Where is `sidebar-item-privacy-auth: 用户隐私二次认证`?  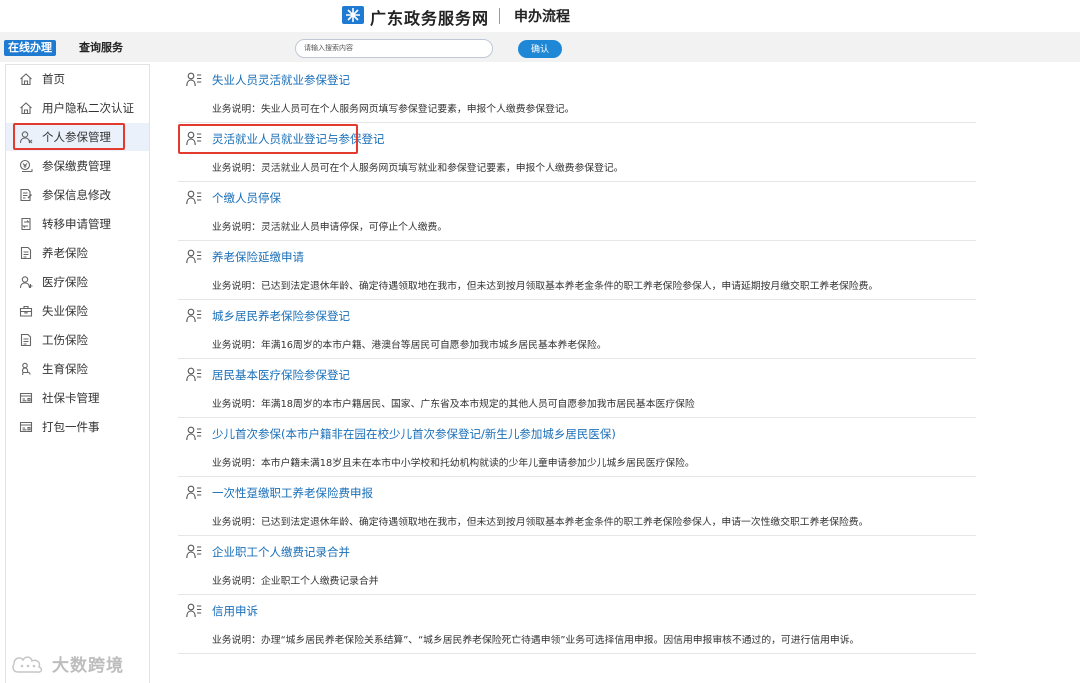
sidebar-item-privacy-auth: 用户隐私二次认证 is located at coordinates (77, 108).